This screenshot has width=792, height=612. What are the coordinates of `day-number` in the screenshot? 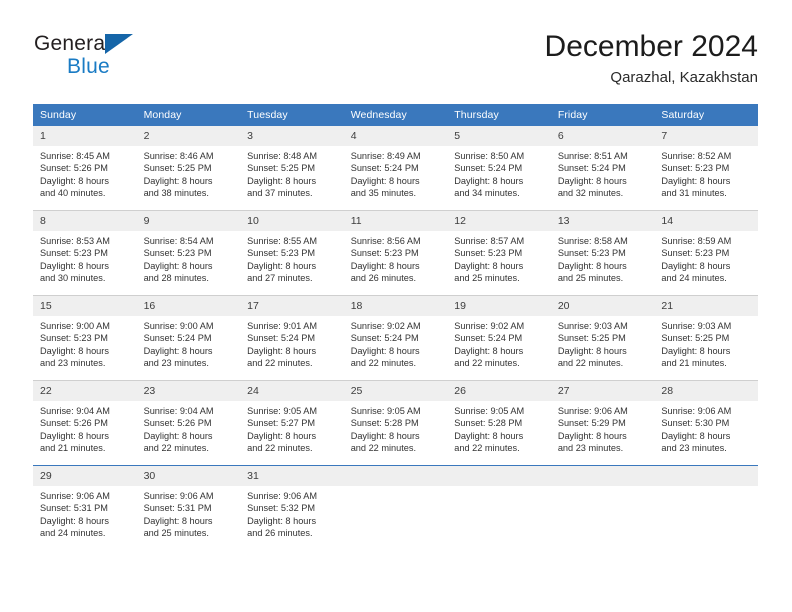 It's located at (602, 476).